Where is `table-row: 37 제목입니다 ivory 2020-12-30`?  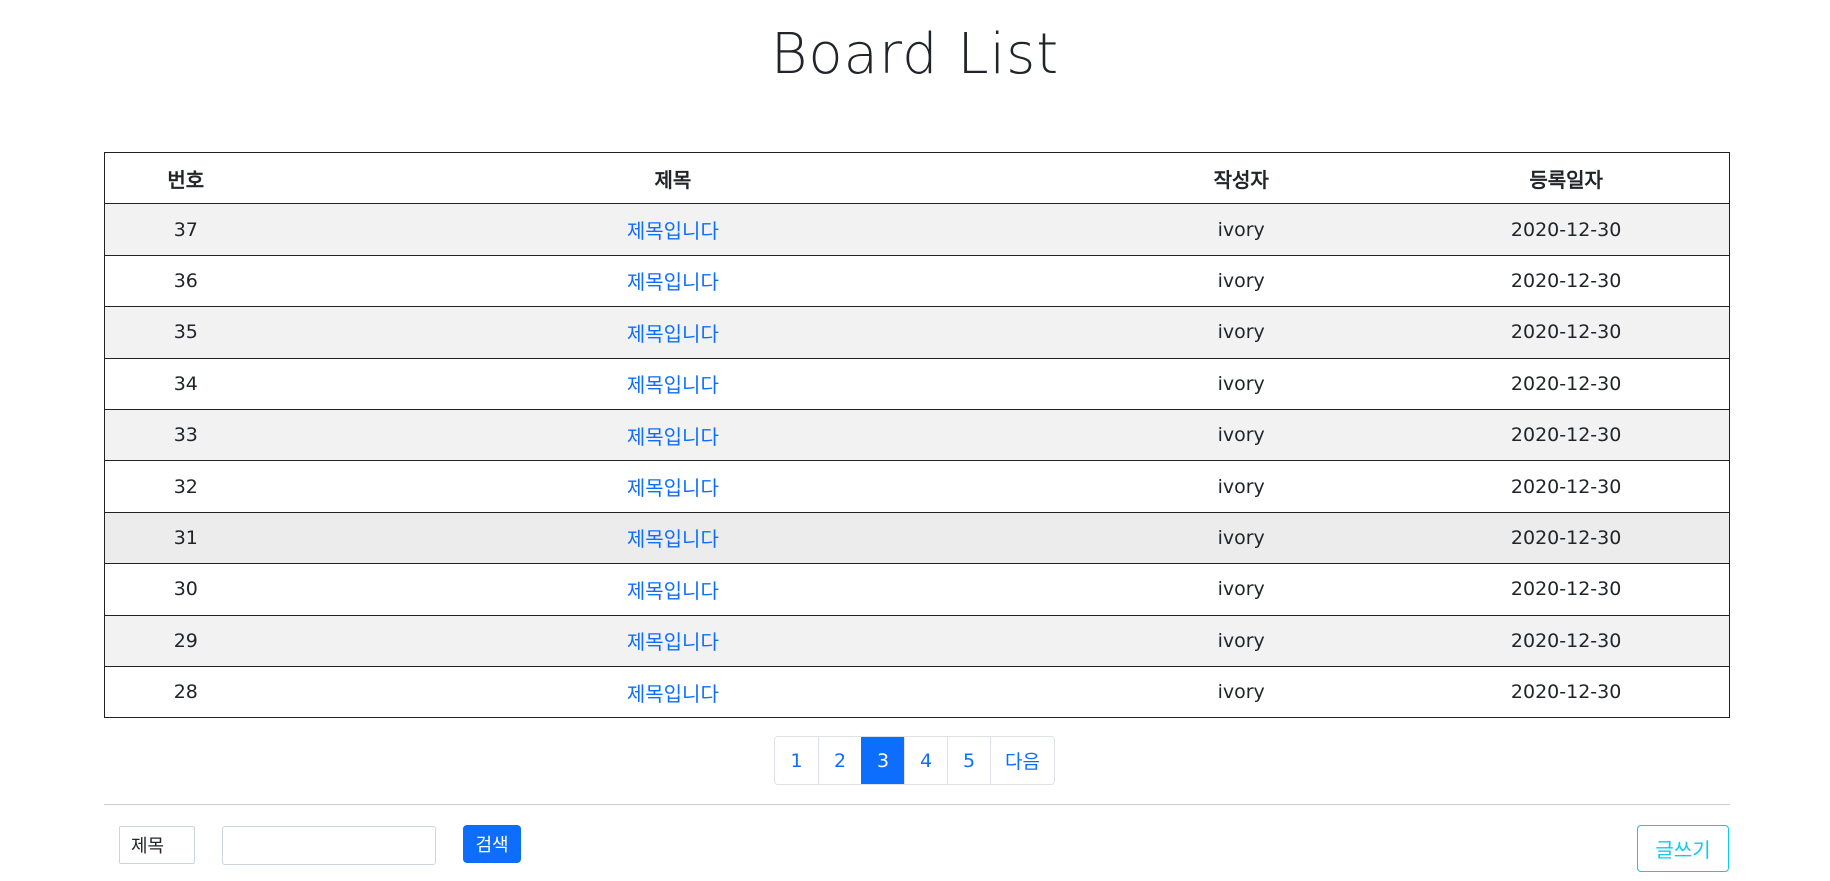
table-row: 37 제목입니다 ivory 2020-12-30 is located at coordinates (917, 229).